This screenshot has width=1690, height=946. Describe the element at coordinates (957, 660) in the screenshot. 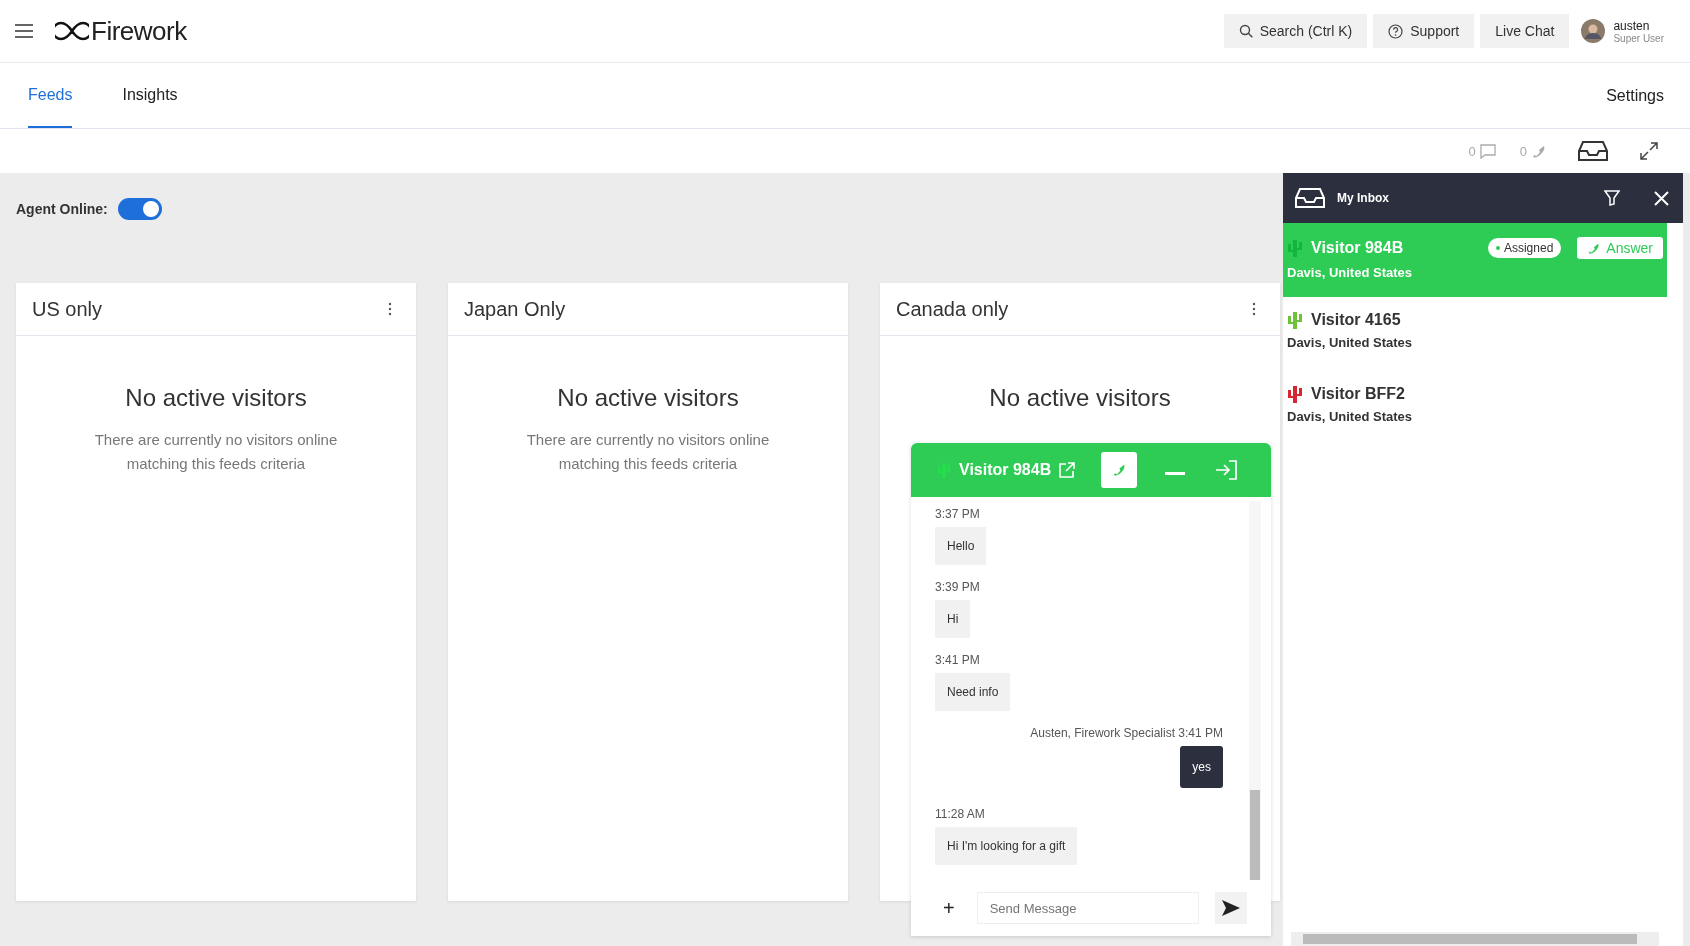

I see `message-time: 3:41 PM` at that location.